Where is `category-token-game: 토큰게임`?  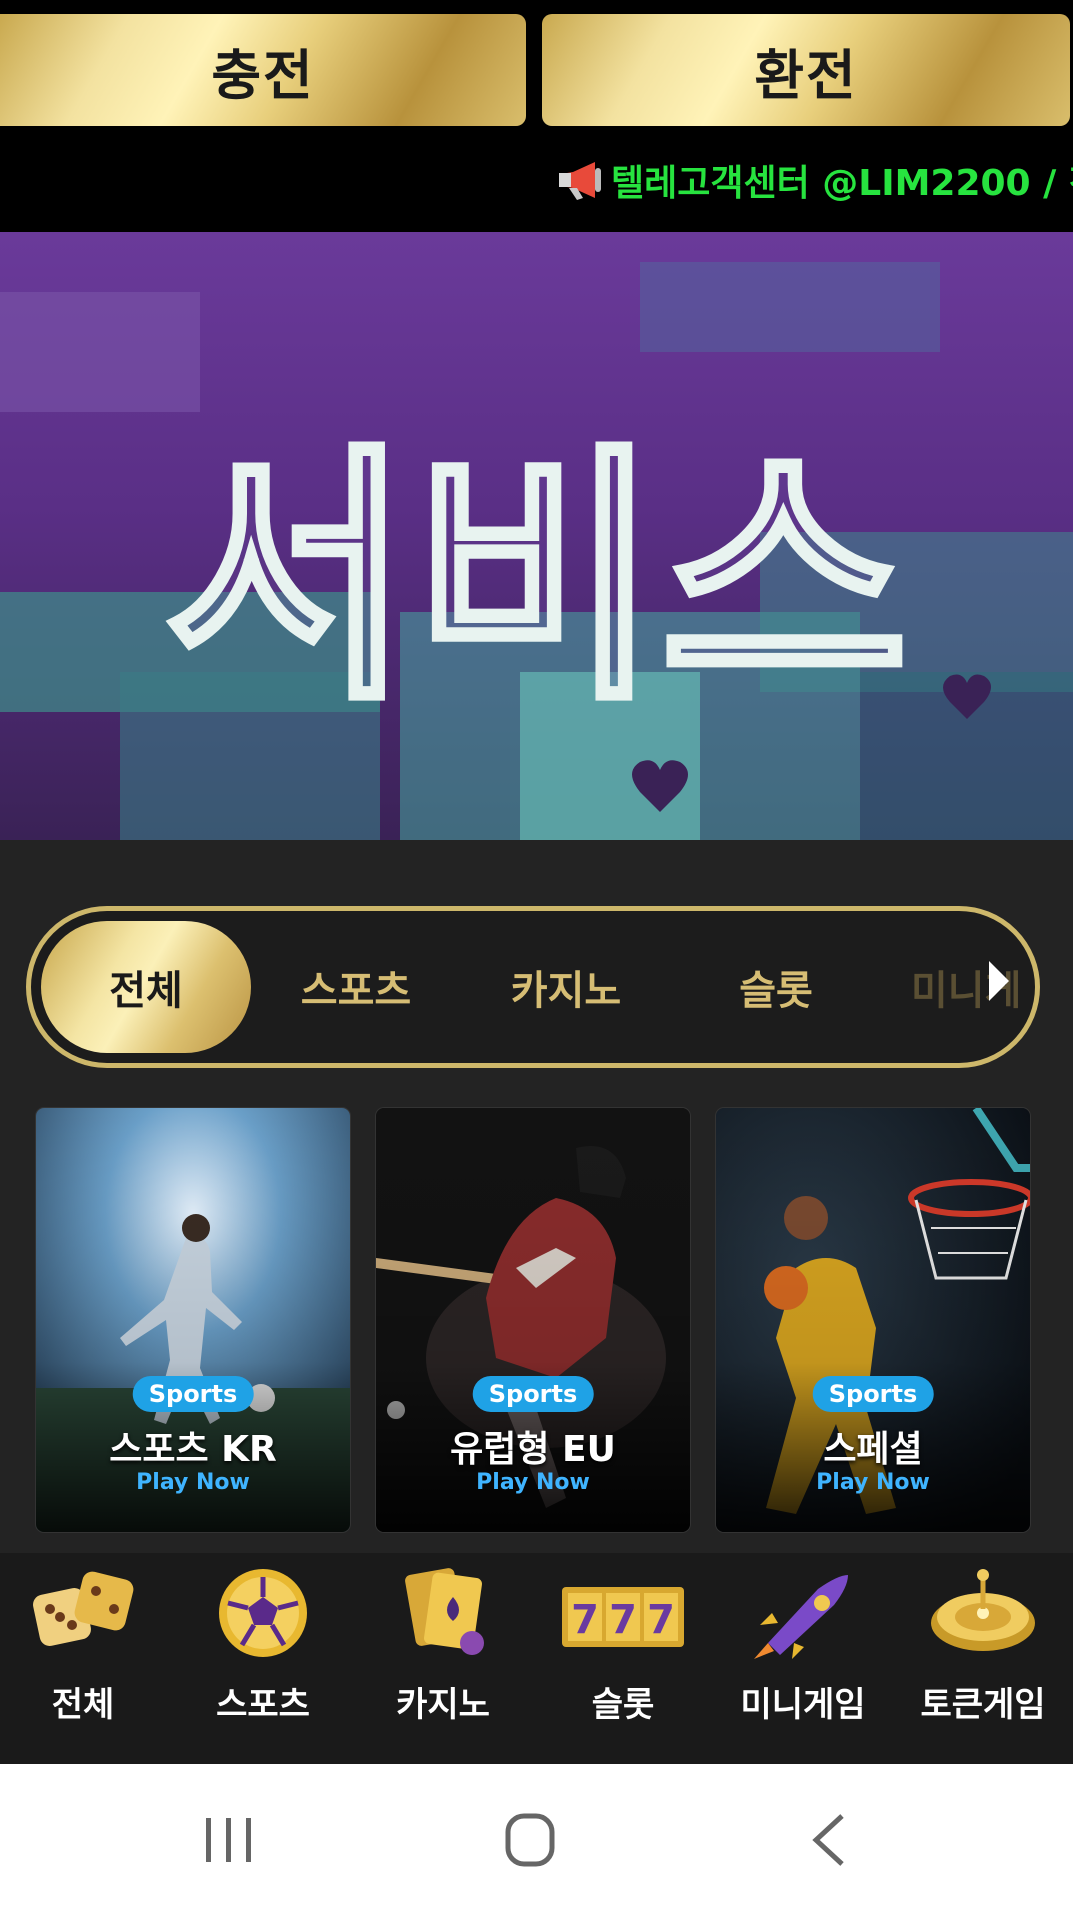
category-token-game: 토큰게임 is located at coordinates (983, 1658).